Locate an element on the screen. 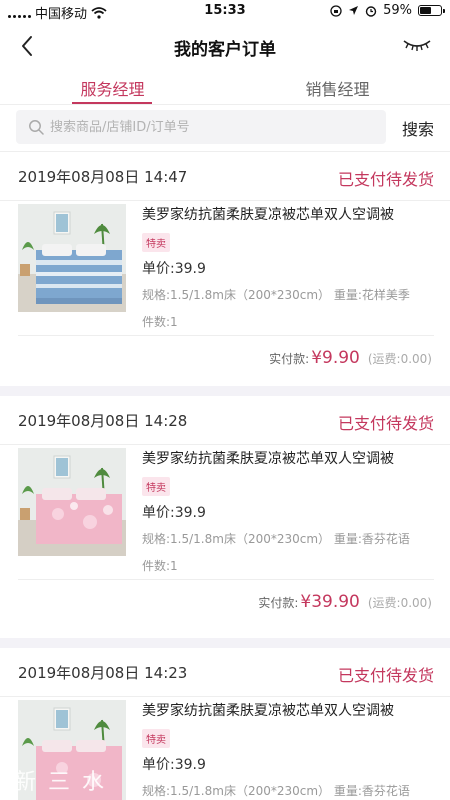 This screenshot has width=450, height=800. order-date: 2019年08月08日 14:28 is located at coordinates (103, 421).